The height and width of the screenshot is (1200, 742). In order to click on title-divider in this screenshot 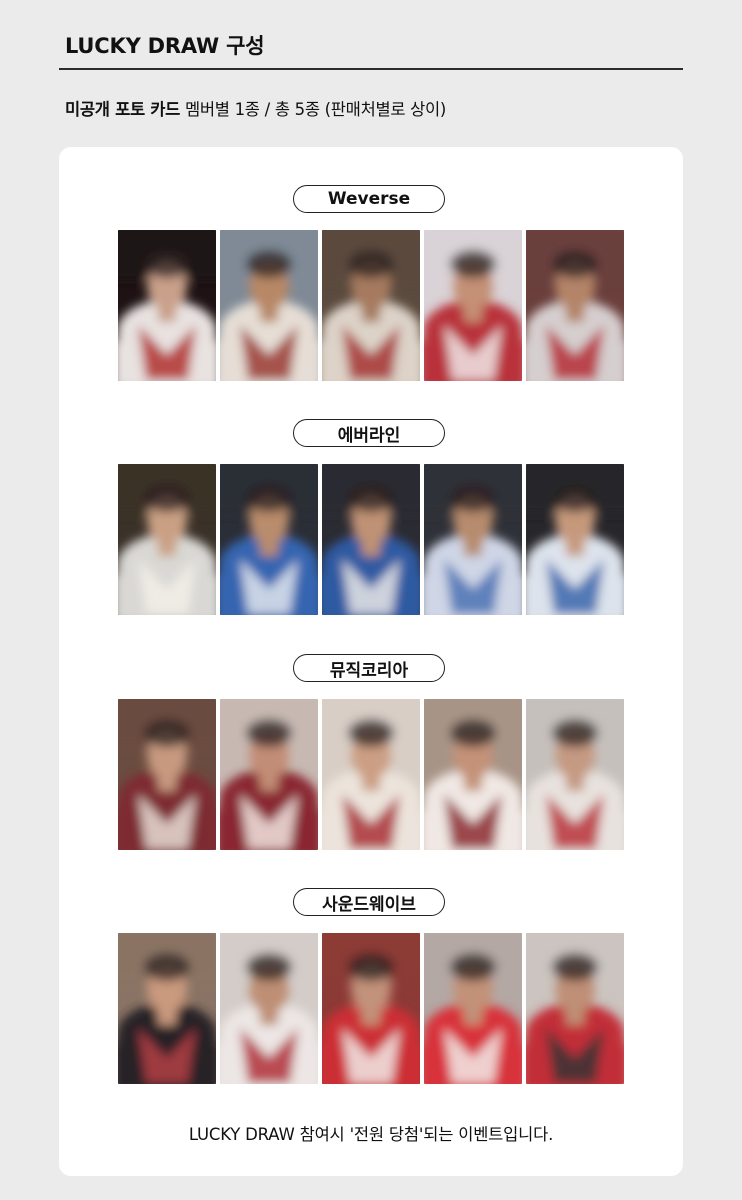, I will do `click(371, 69)`.